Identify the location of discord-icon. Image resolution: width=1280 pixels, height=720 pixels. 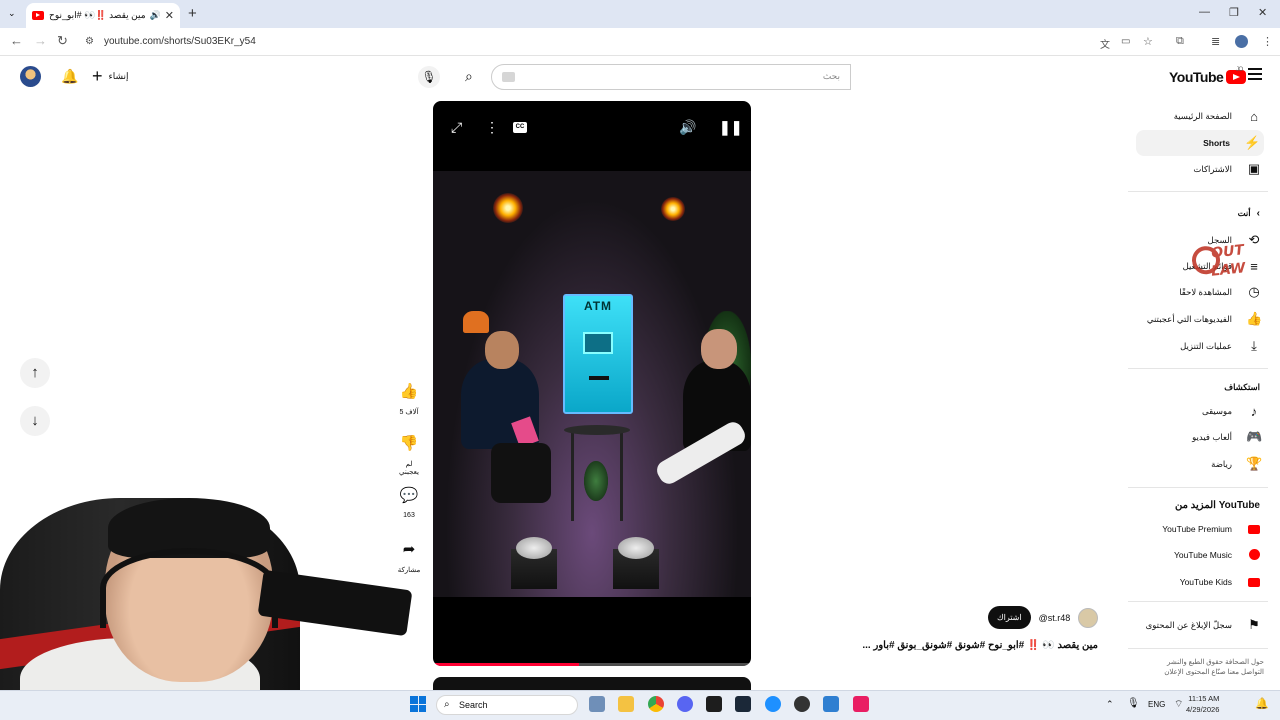
(685, 704).